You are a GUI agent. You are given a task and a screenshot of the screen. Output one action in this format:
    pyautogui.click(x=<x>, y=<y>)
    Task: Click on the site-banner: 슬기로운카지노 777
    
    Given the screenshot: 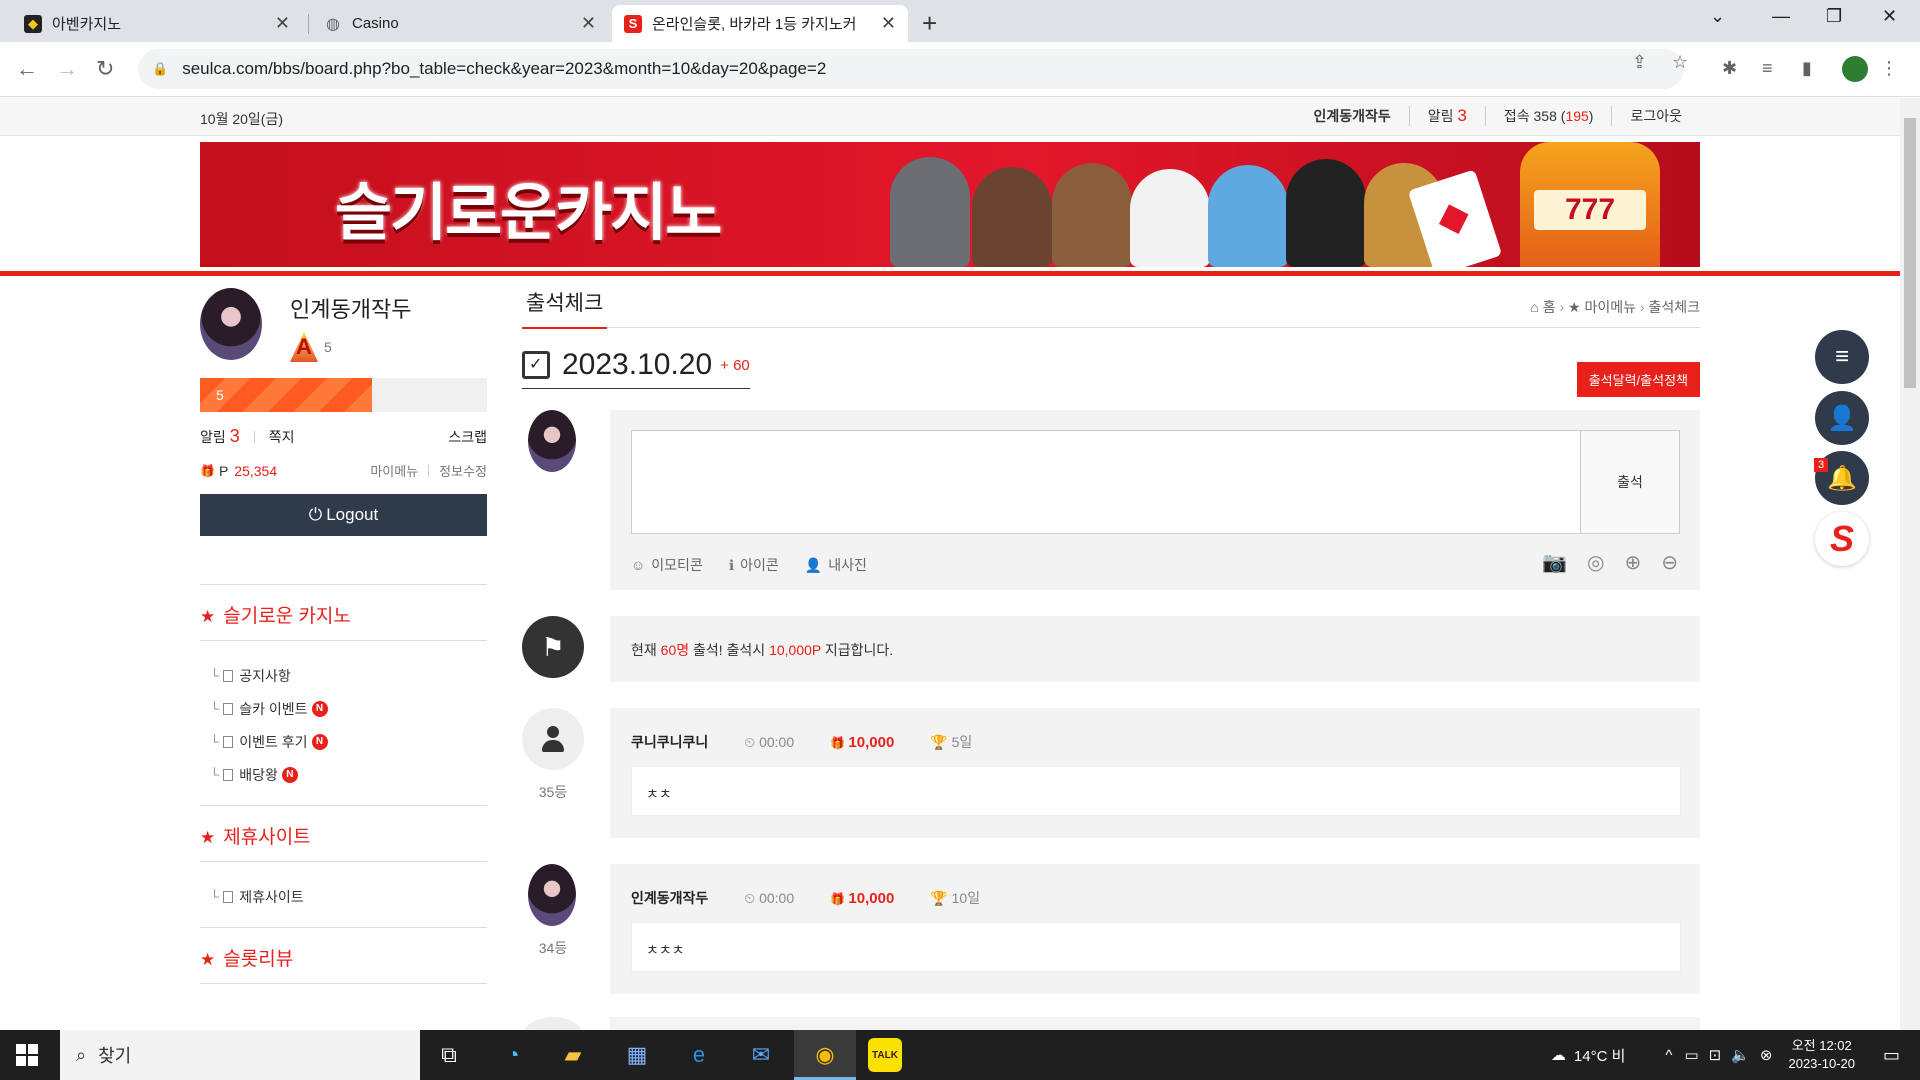 What is the action you would take?
    pyautogui.click(x=950, y=204)
    